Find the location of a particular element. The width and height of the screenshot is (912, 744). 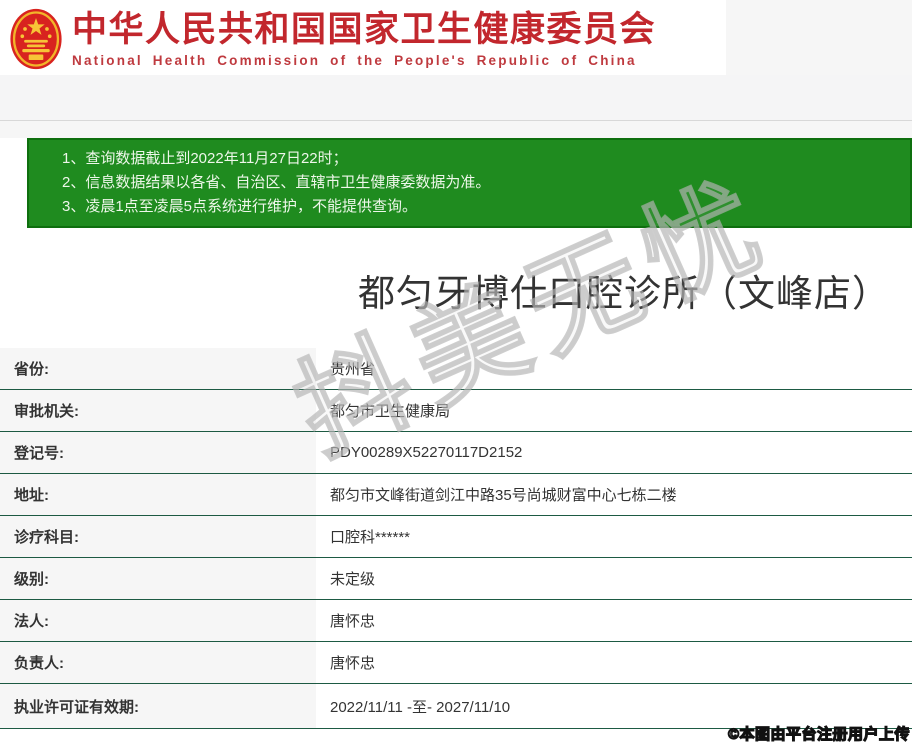

national-emblem-icon is located at coordinates (36, 38).